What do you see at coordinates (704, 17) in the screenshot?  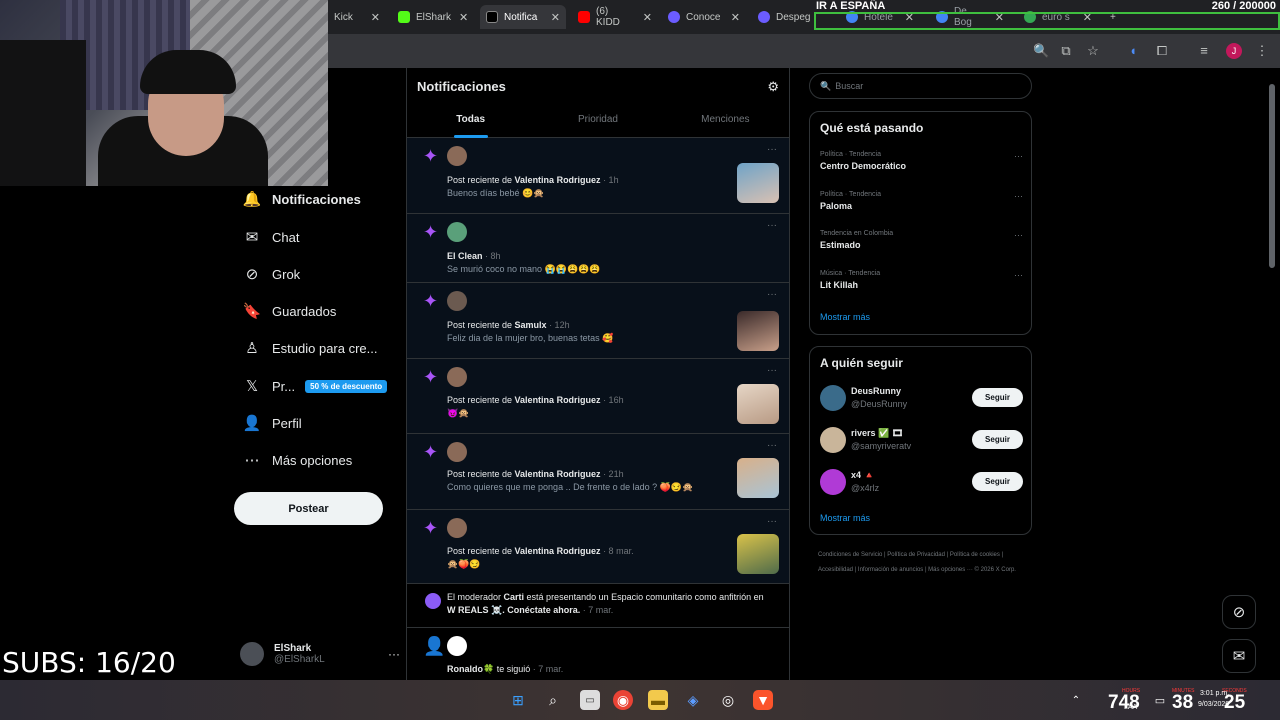 I see `tab-conoce: Conoce ✕` at bounding box center [704, 17].